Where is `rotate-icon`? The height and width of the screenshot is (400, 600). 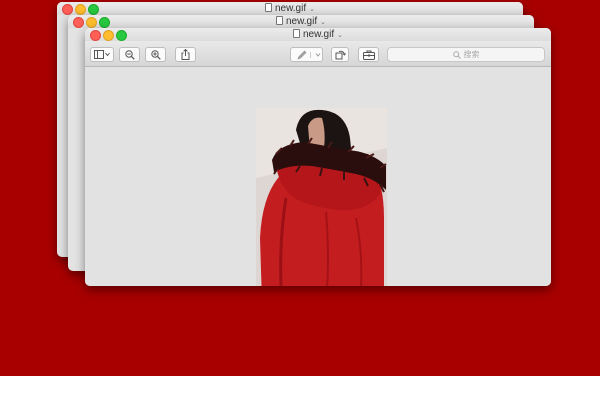
rotate-icon is located at coordinates (340, 54).